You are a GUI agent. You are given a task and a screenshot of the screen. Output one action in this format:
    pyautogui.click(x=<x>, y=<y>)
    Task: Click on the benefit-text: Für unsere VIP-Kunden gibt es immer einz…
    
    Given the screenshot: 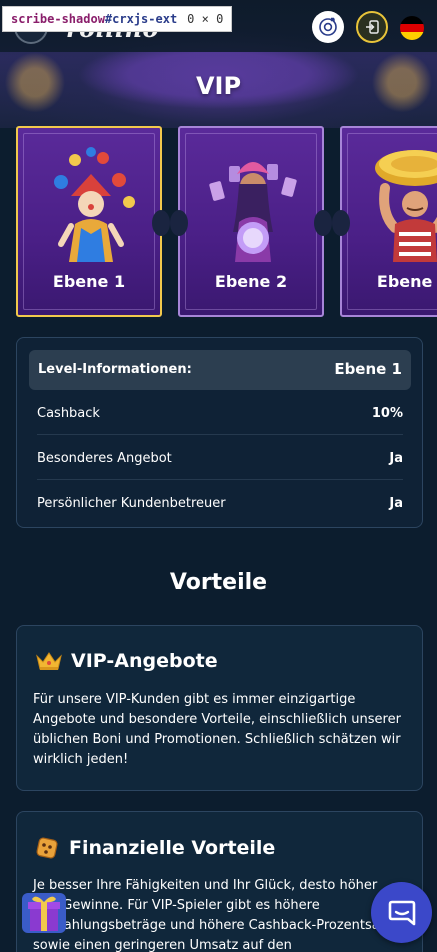 What is the action you would take?
    pyautogui.click(x=217, y=729)
    